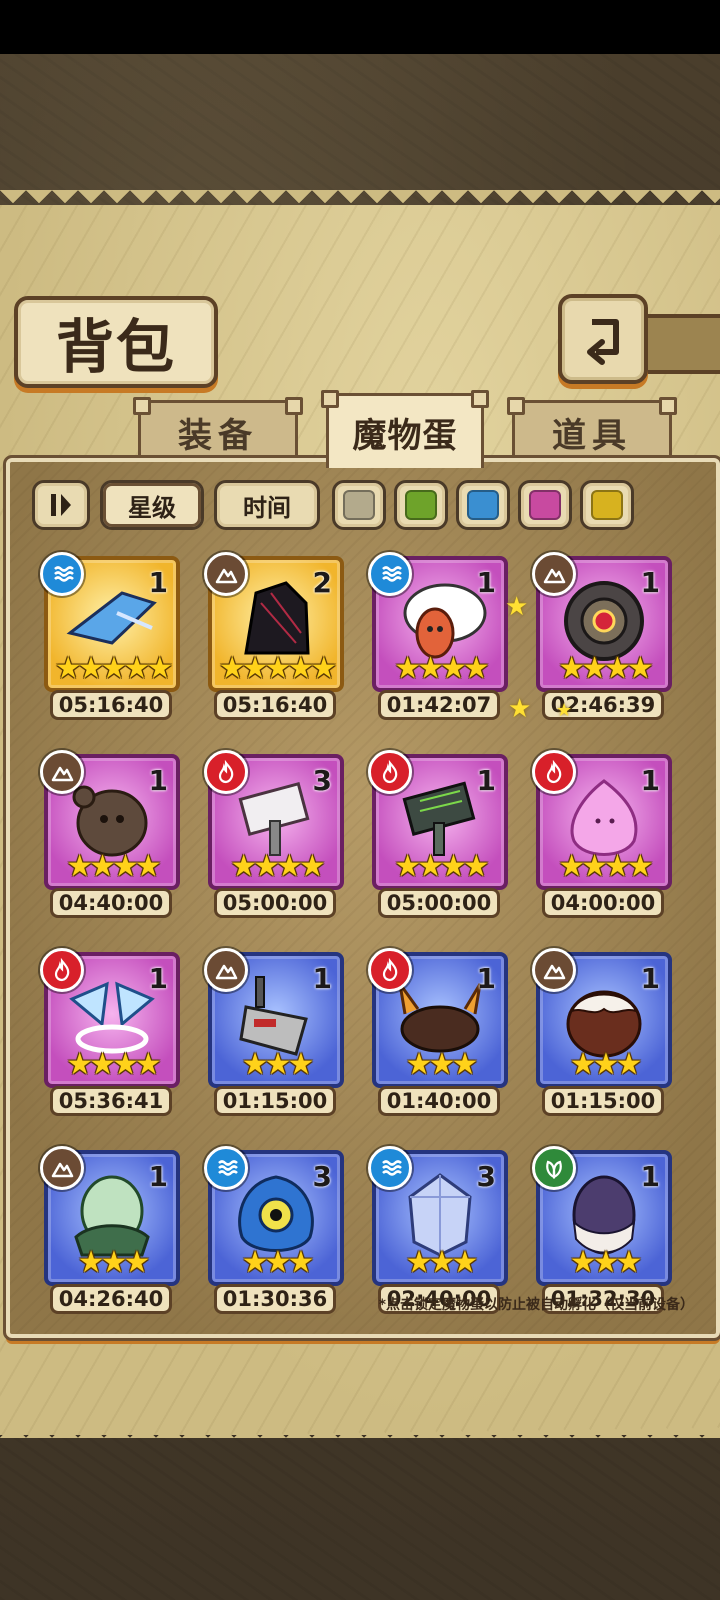 The width and height of the screenshot is (720, 1600). I want to click on sort-label: 星级, so click(152, 507).